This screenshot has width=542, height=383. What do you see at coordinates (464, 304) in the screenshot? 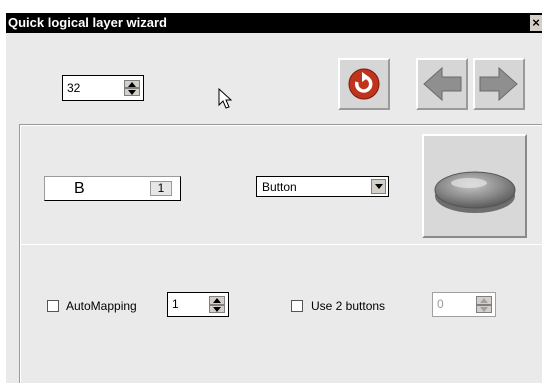
I see `two-buttons-spinner: 0` at bounding box center [464, 304].